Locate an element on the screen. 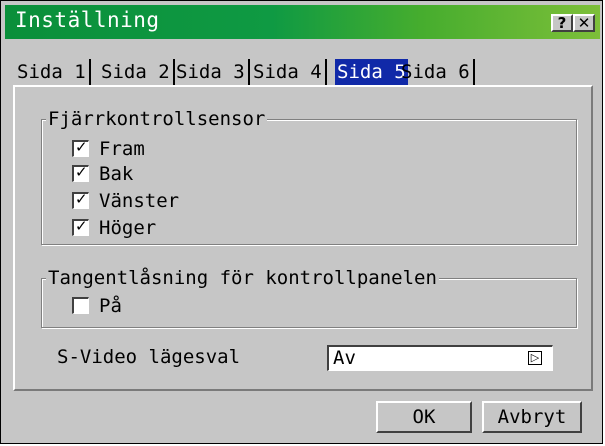  tab-sida-6: Sida 6 is located at coordinates (437, 73).